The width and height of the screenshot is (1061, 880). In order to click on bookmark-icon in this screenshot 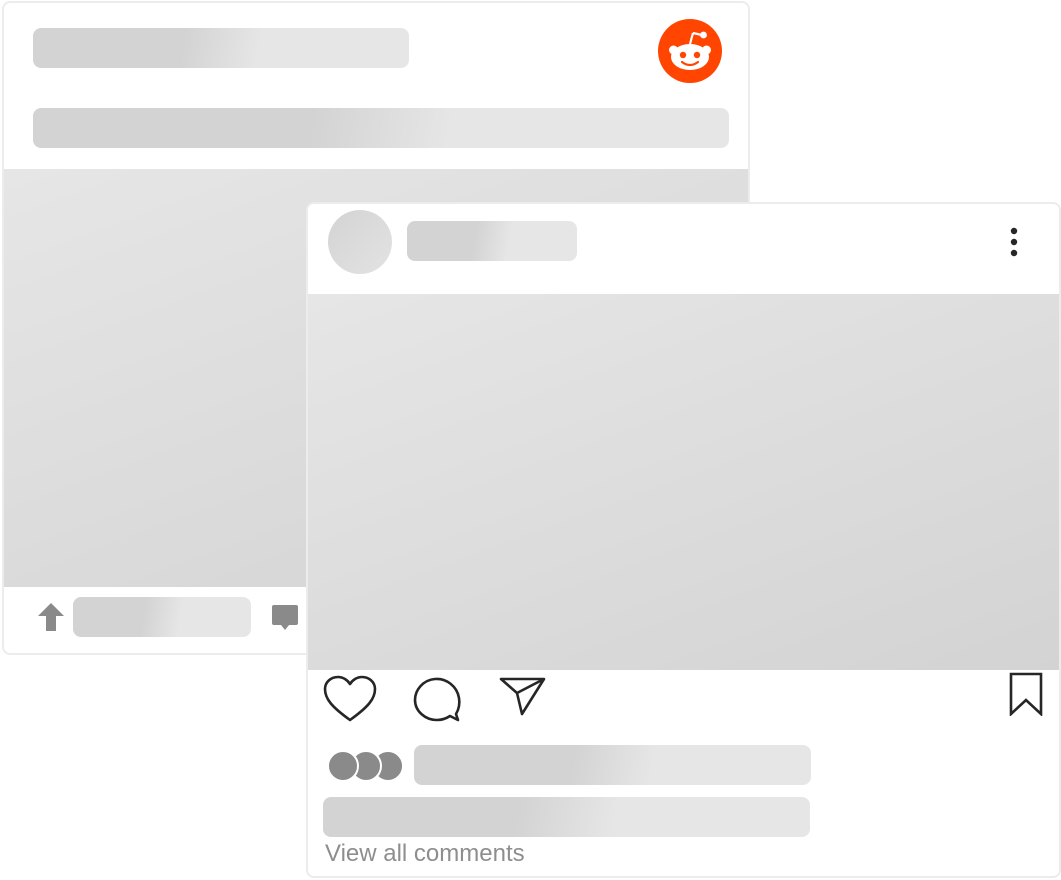, I will do `click(1026, 694)`.